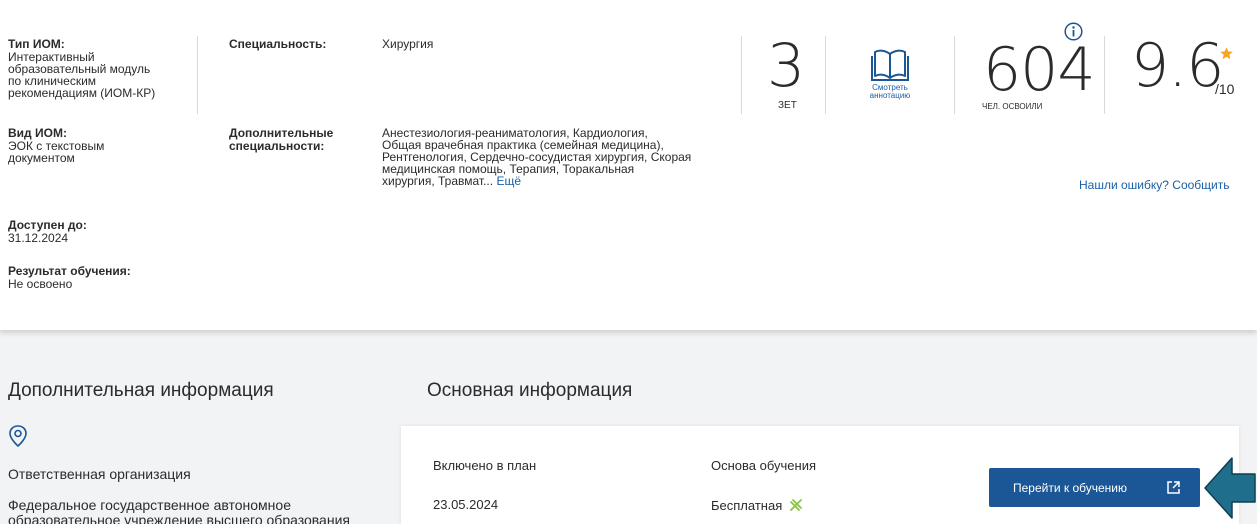 Image resolution: width=1257 pixels, height=524 pixels. What do you see at coordinates (18, 438) in the screenshot?
I see `location-pin-icon` at bounding box center [18, 438].